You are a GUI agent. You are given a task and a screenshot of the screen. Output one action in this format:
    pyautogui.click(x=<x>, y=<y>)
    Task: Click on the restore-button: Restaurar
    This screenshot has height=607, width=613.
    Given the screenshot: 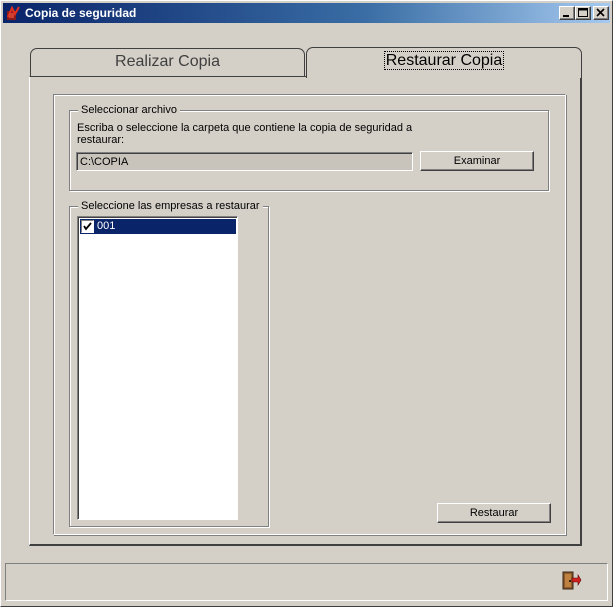 What is the action you would take?
    pyautogui.click(x=494, y=513)
    